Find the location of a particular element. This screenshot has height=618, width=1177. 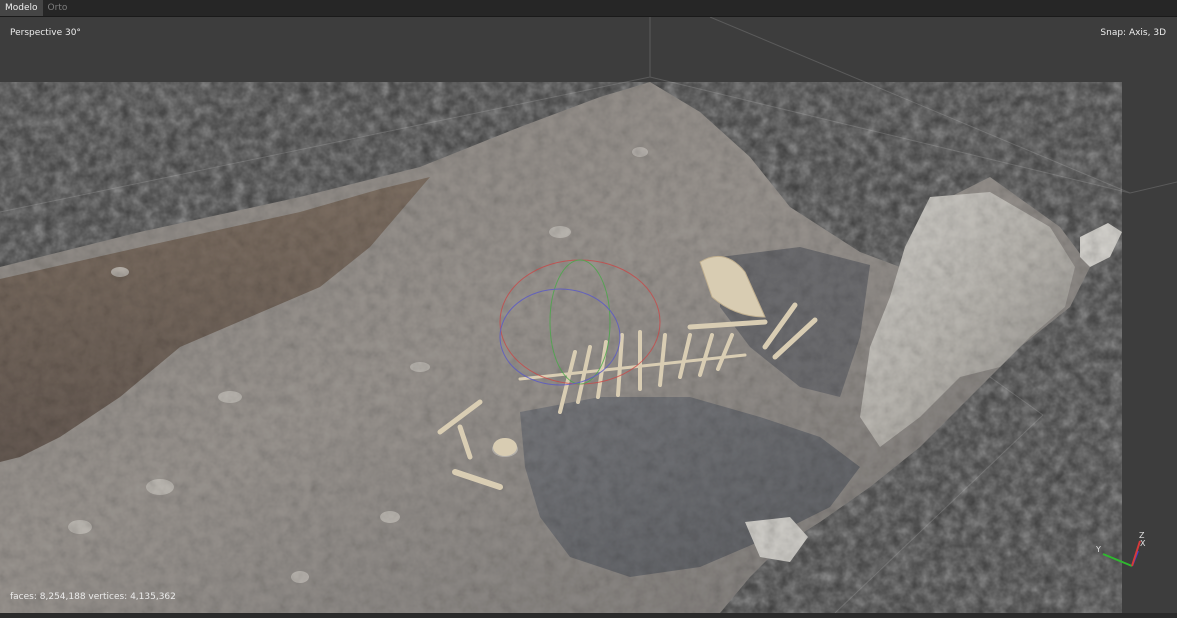

status-bar is located at coordinates (588, 615).